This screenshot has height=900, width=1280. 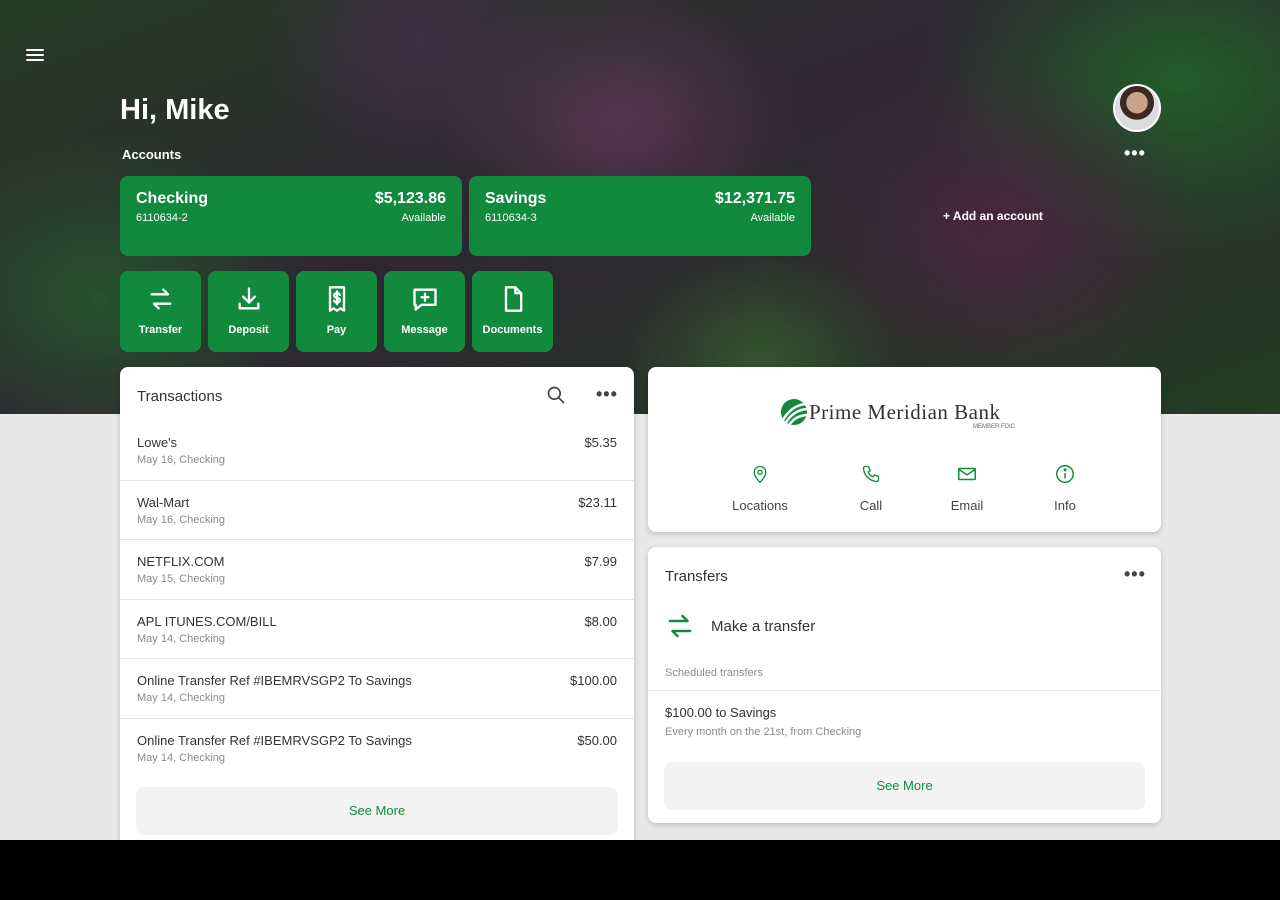 I want to click on transaction-amount: $8.00, so click(x=600, y=621).